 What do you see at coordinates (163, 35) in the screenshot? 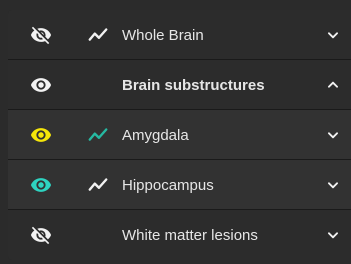
I see `row-label: Whole Brain` at bounding box center [163, 35].